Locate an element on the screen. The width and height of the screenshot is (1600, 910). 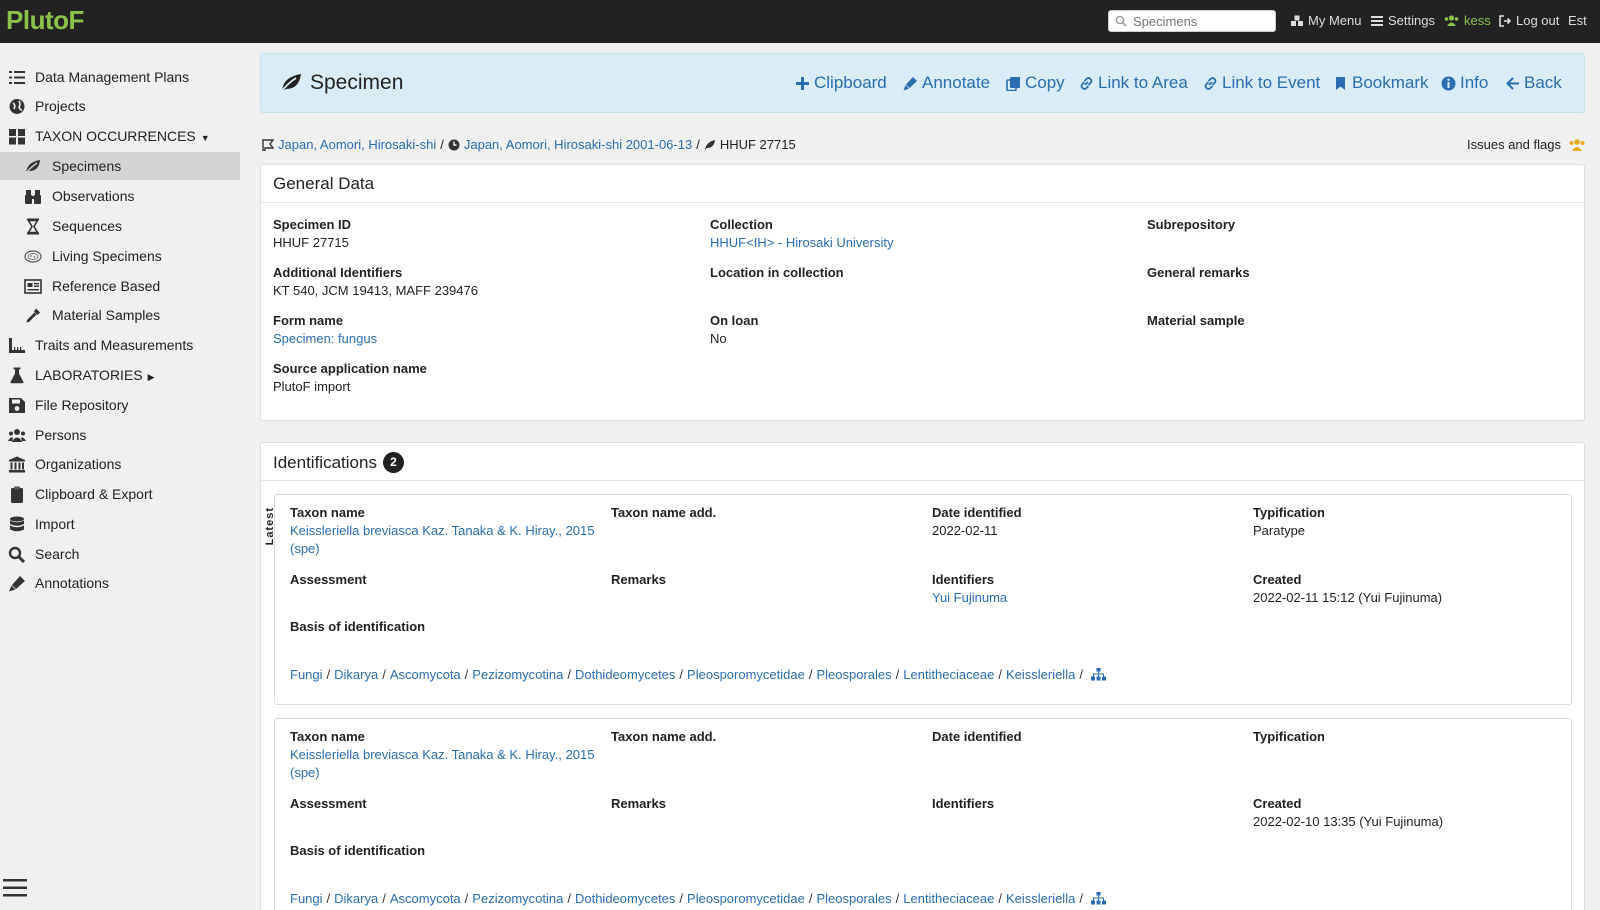
info-button: Info is located at coordinates (1464, 83).